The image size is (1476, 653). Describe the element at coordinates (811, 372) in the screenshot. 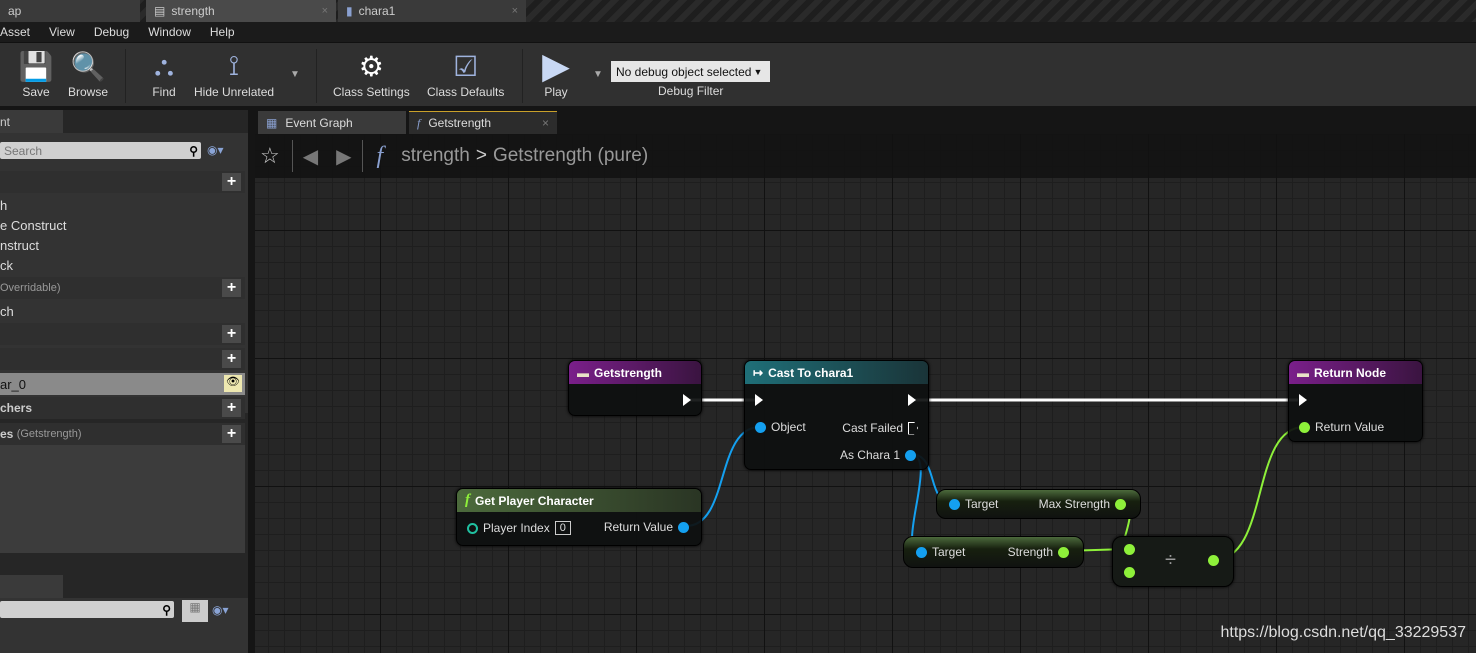

I see `node-title: Cast To chara1` at that location.